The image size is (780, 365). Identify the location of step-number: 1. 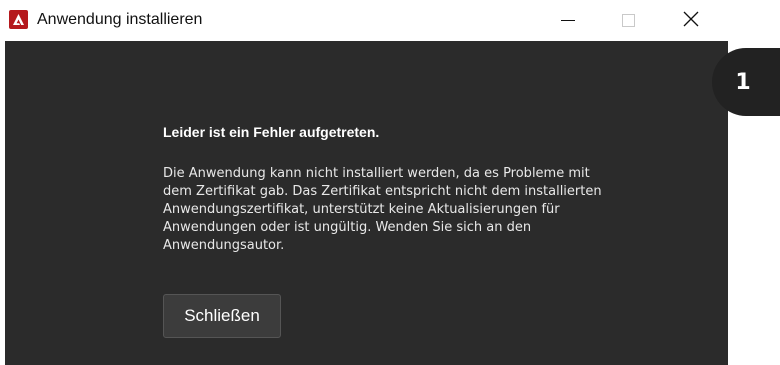
(743, 82).